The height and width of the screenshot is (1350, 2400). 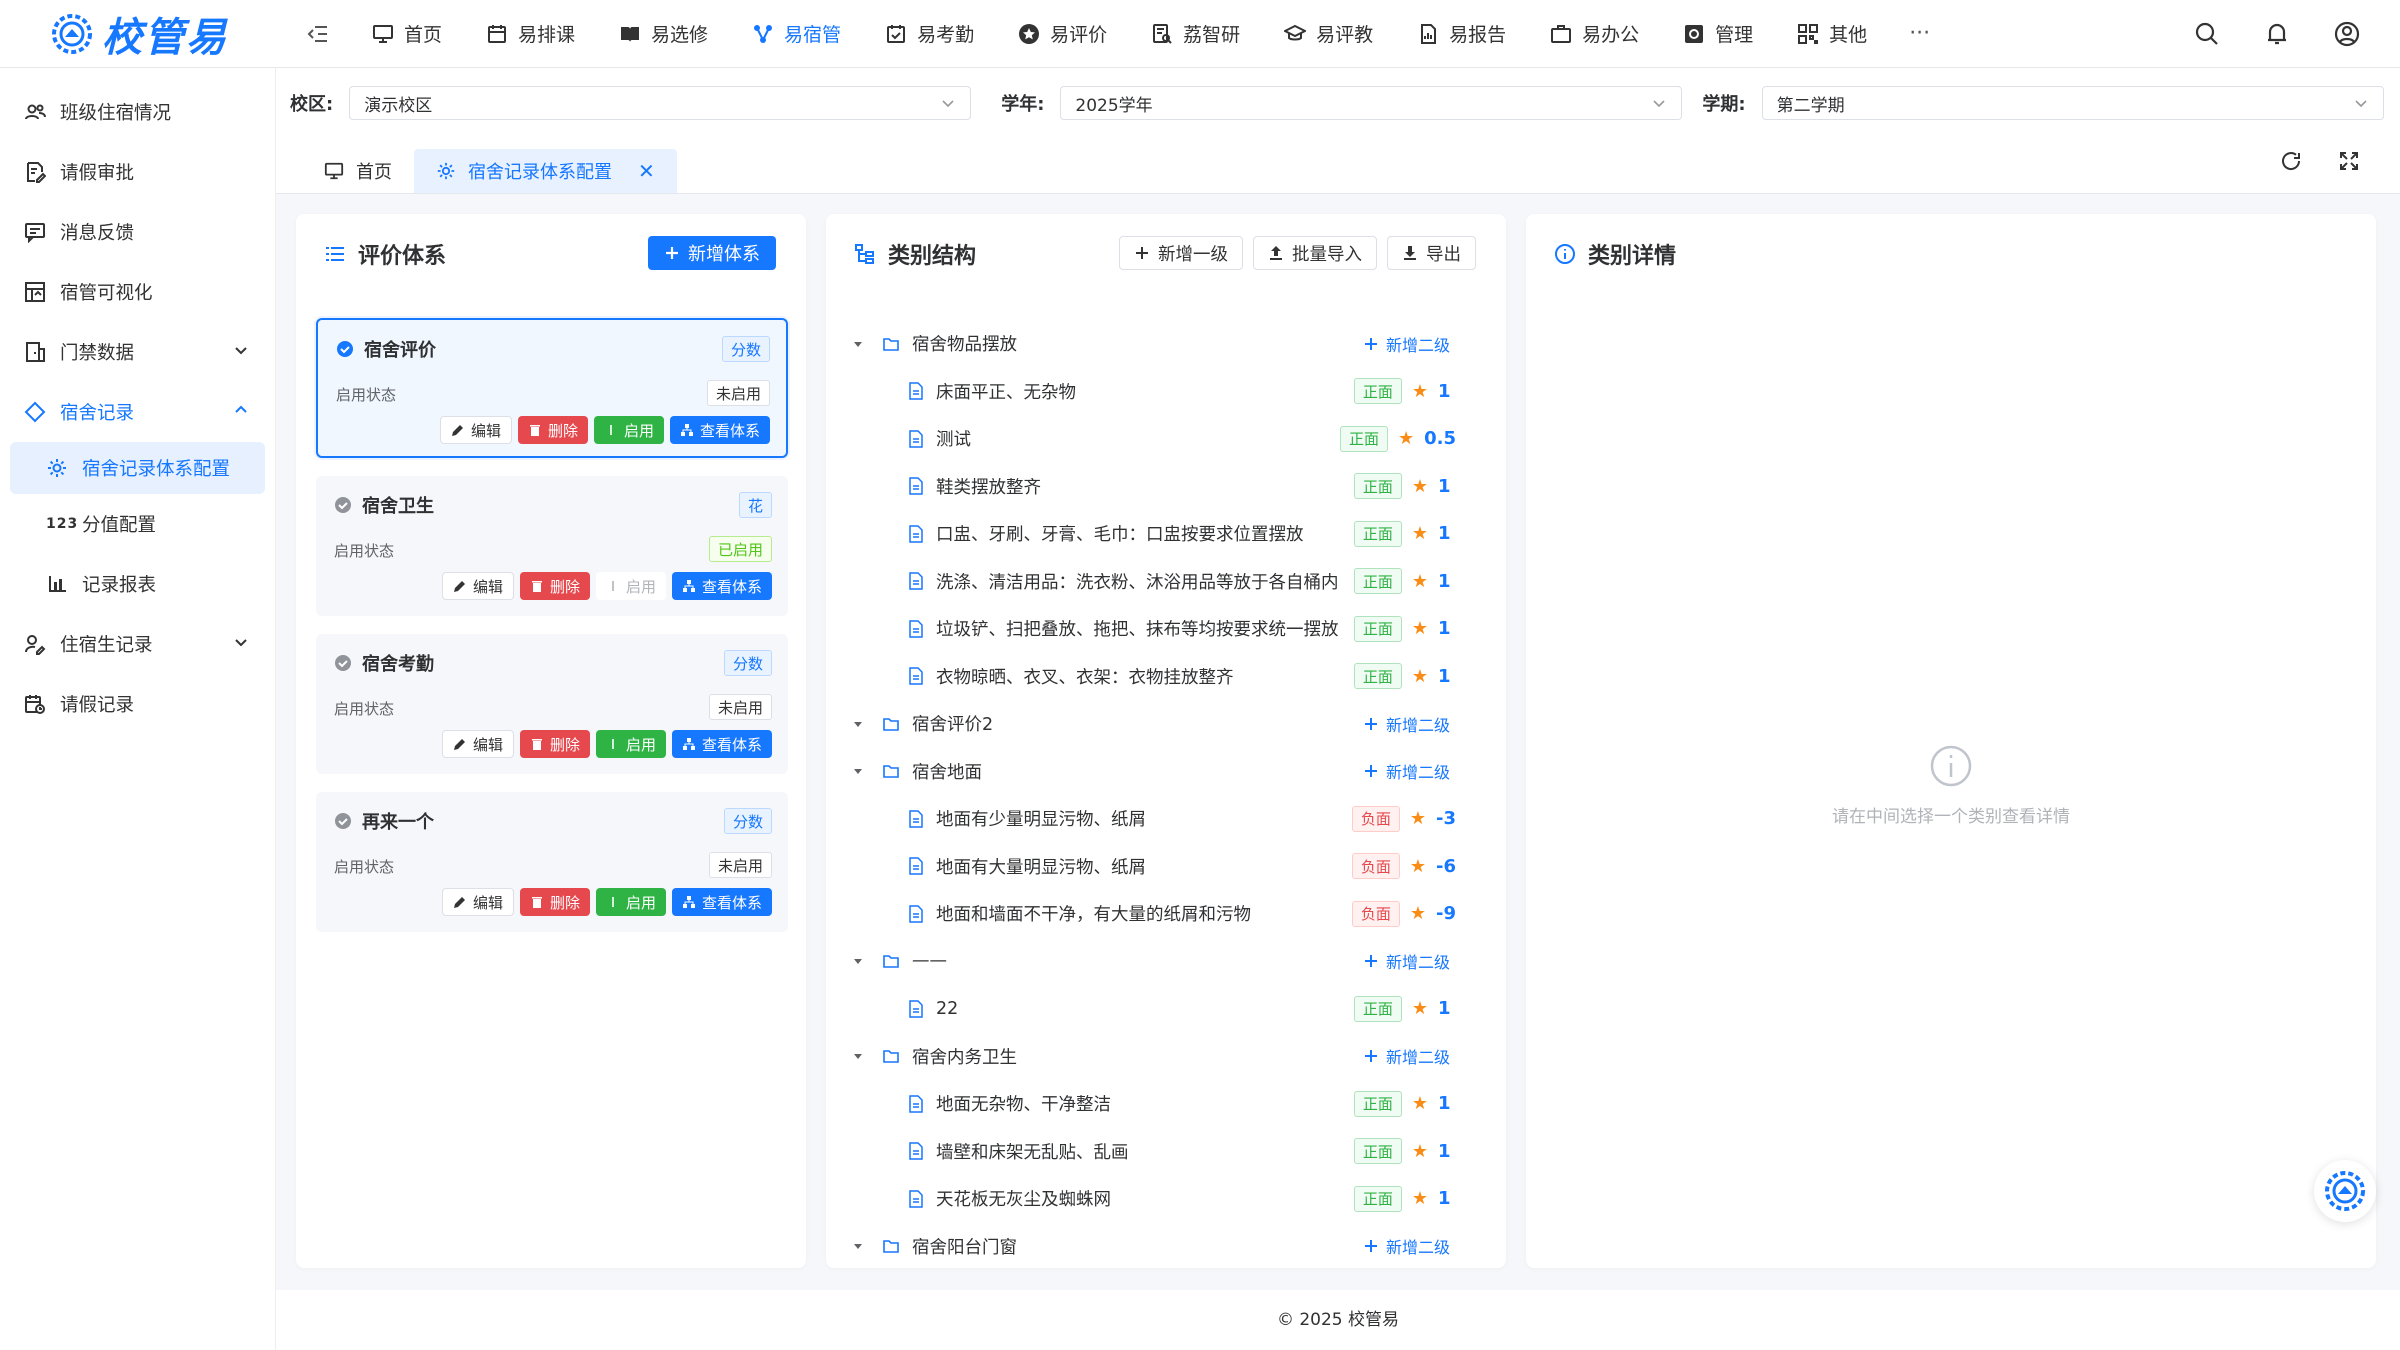 What do you see at coordinates (1371, 103) in the screenshot?
I see `year-select: 2025学年` at bounding box center [1371, 103].